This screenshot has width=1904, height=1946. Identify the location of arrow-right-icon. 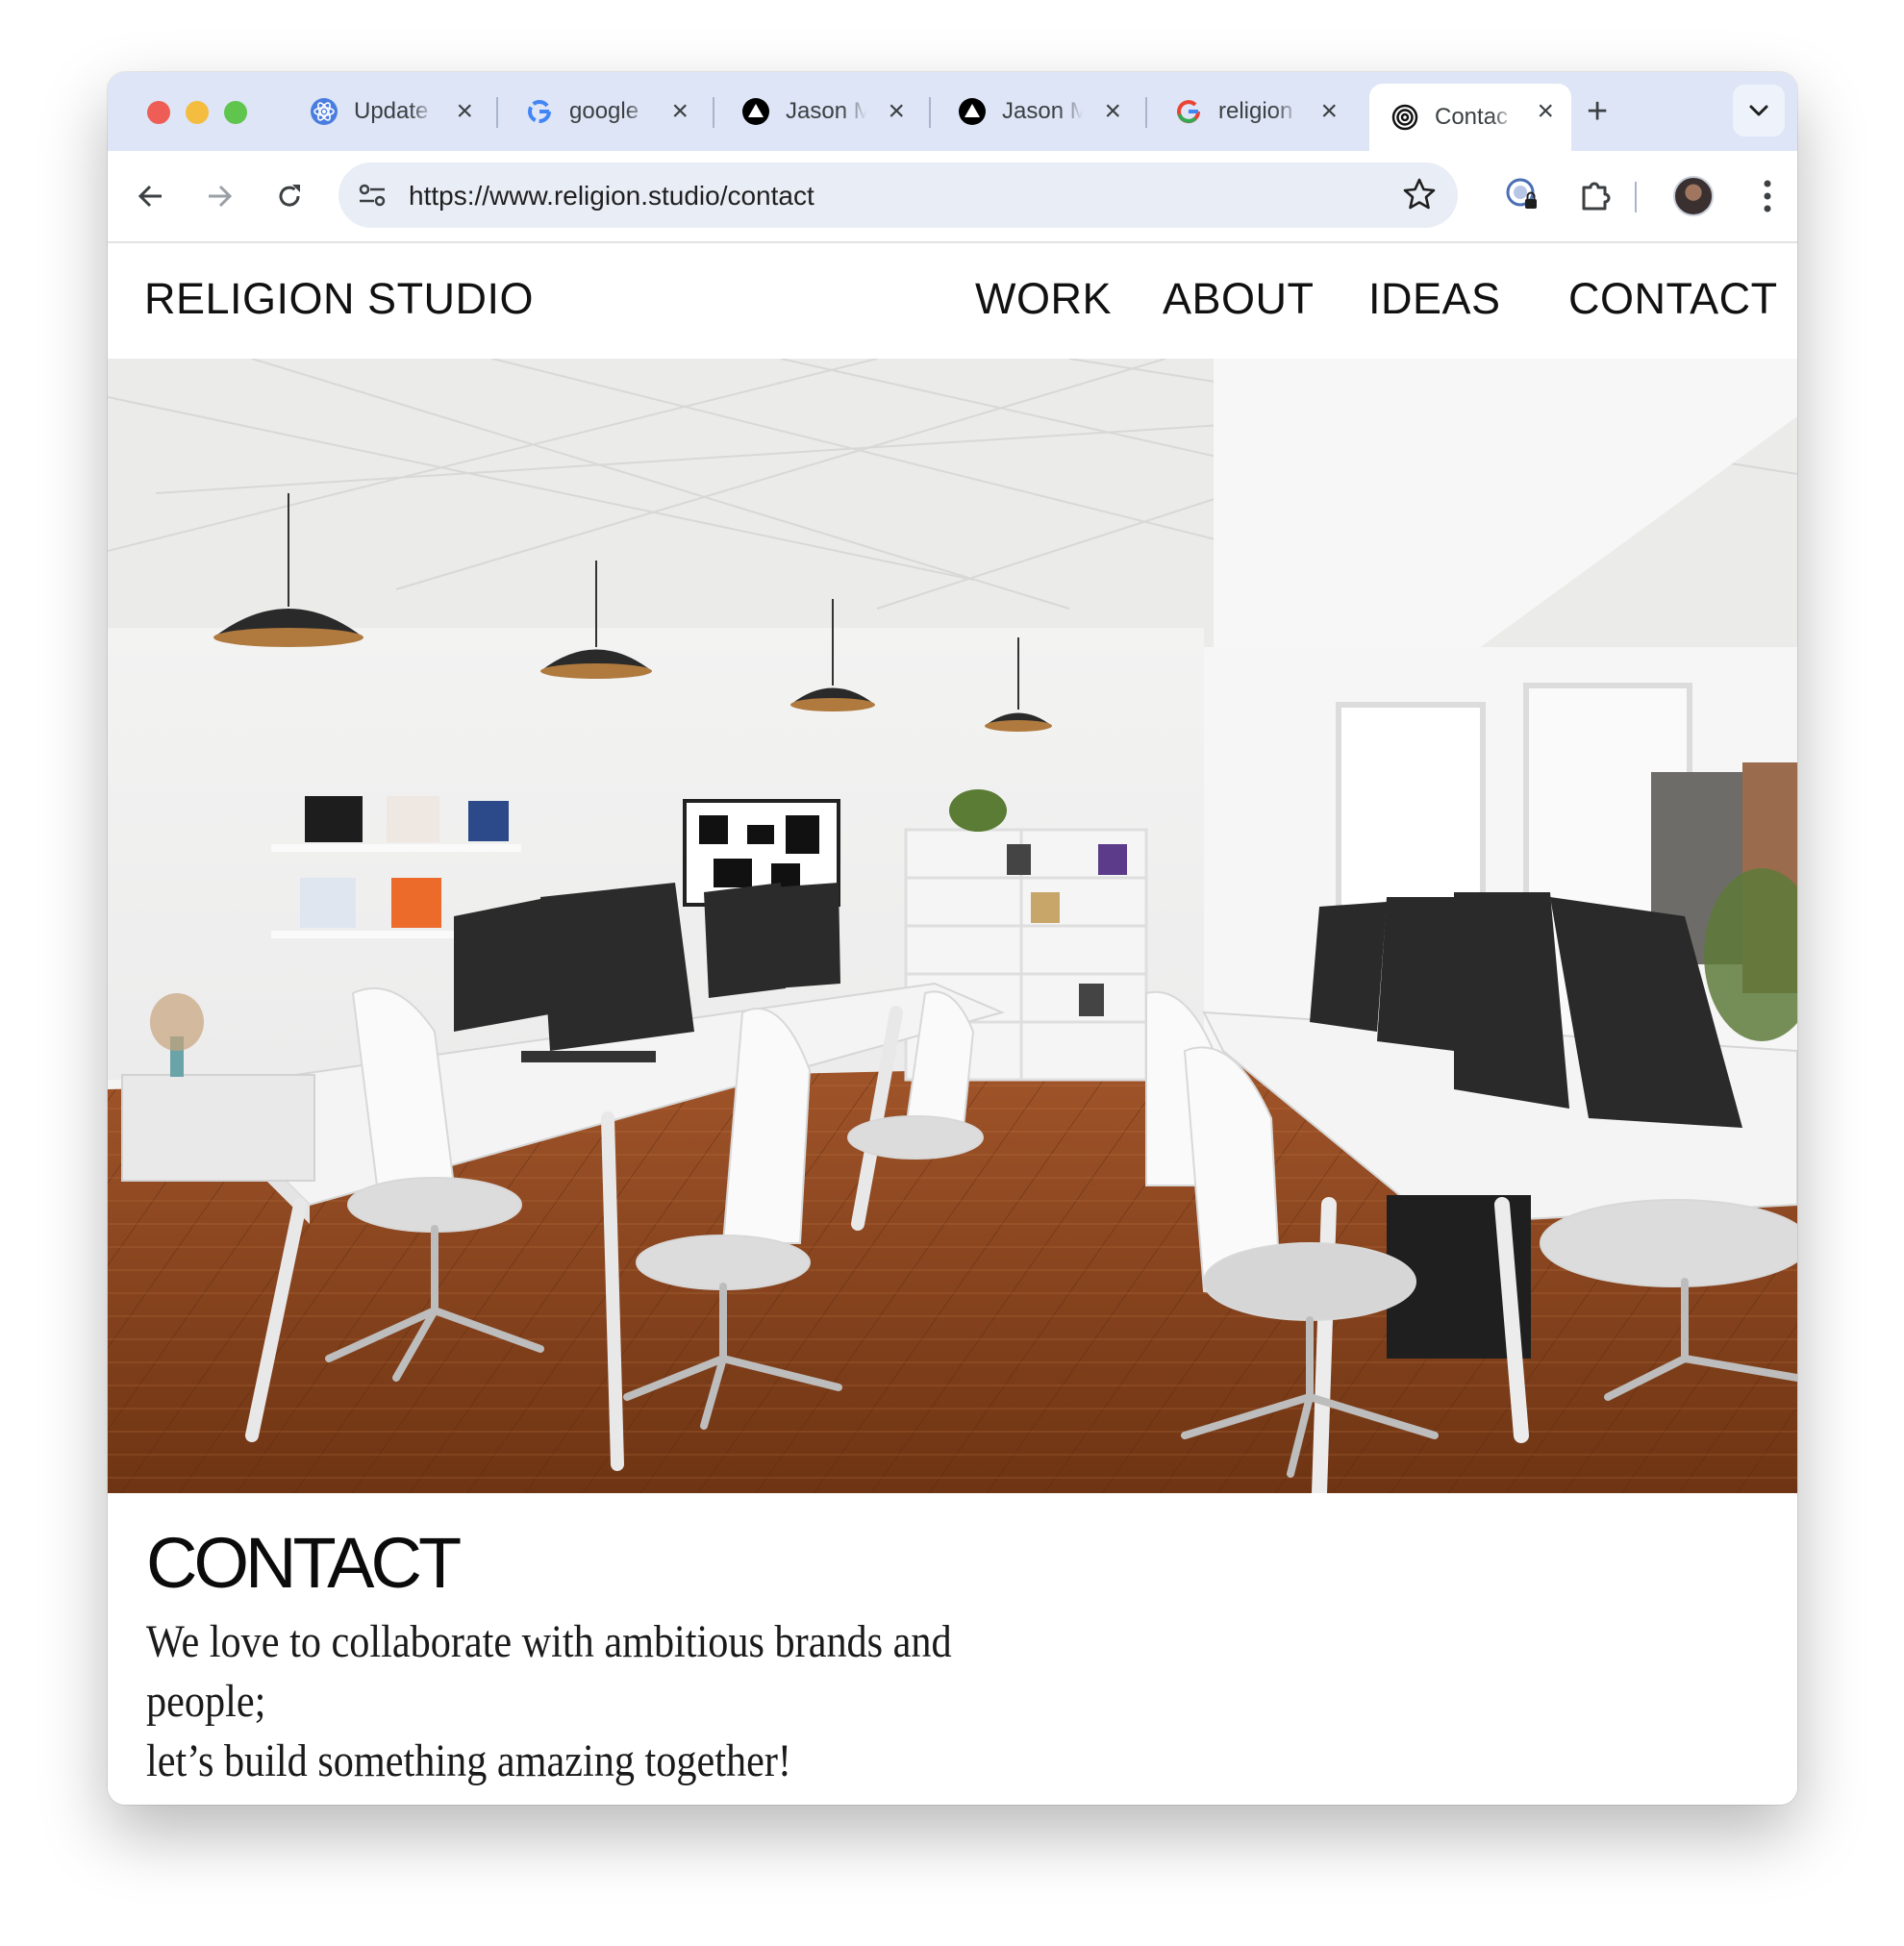
(221, 196).